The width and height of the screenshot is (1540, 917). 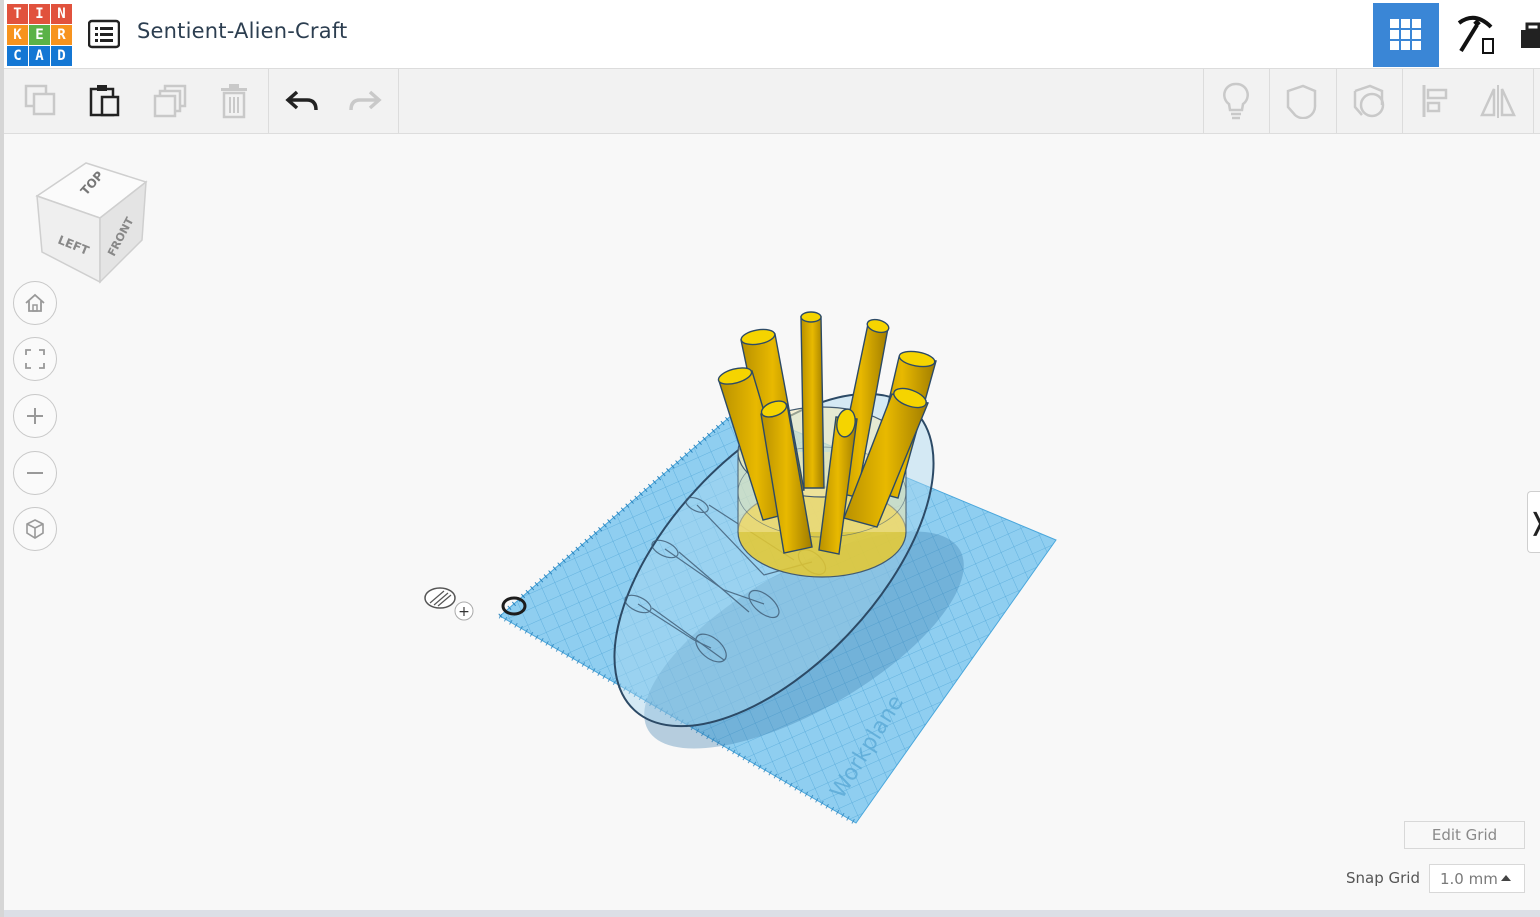 What do you see at coordinates (812, 400) in the screenshot?
I see `peg` at bounding box center [812, 400].